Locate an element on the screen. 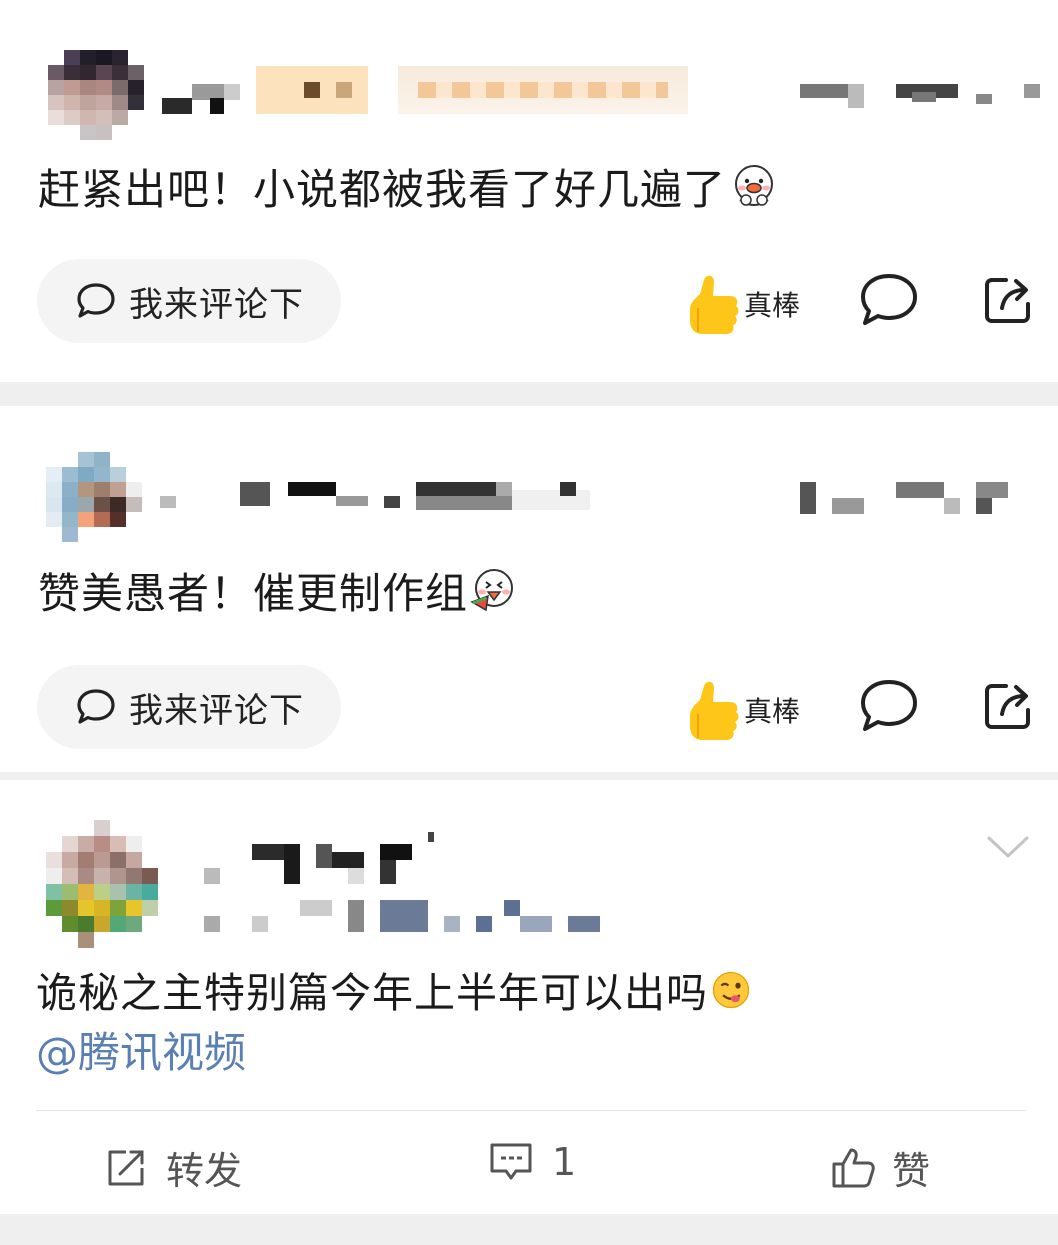  mention-link: @腾讯视频 is located at coordinates (141, 1053).